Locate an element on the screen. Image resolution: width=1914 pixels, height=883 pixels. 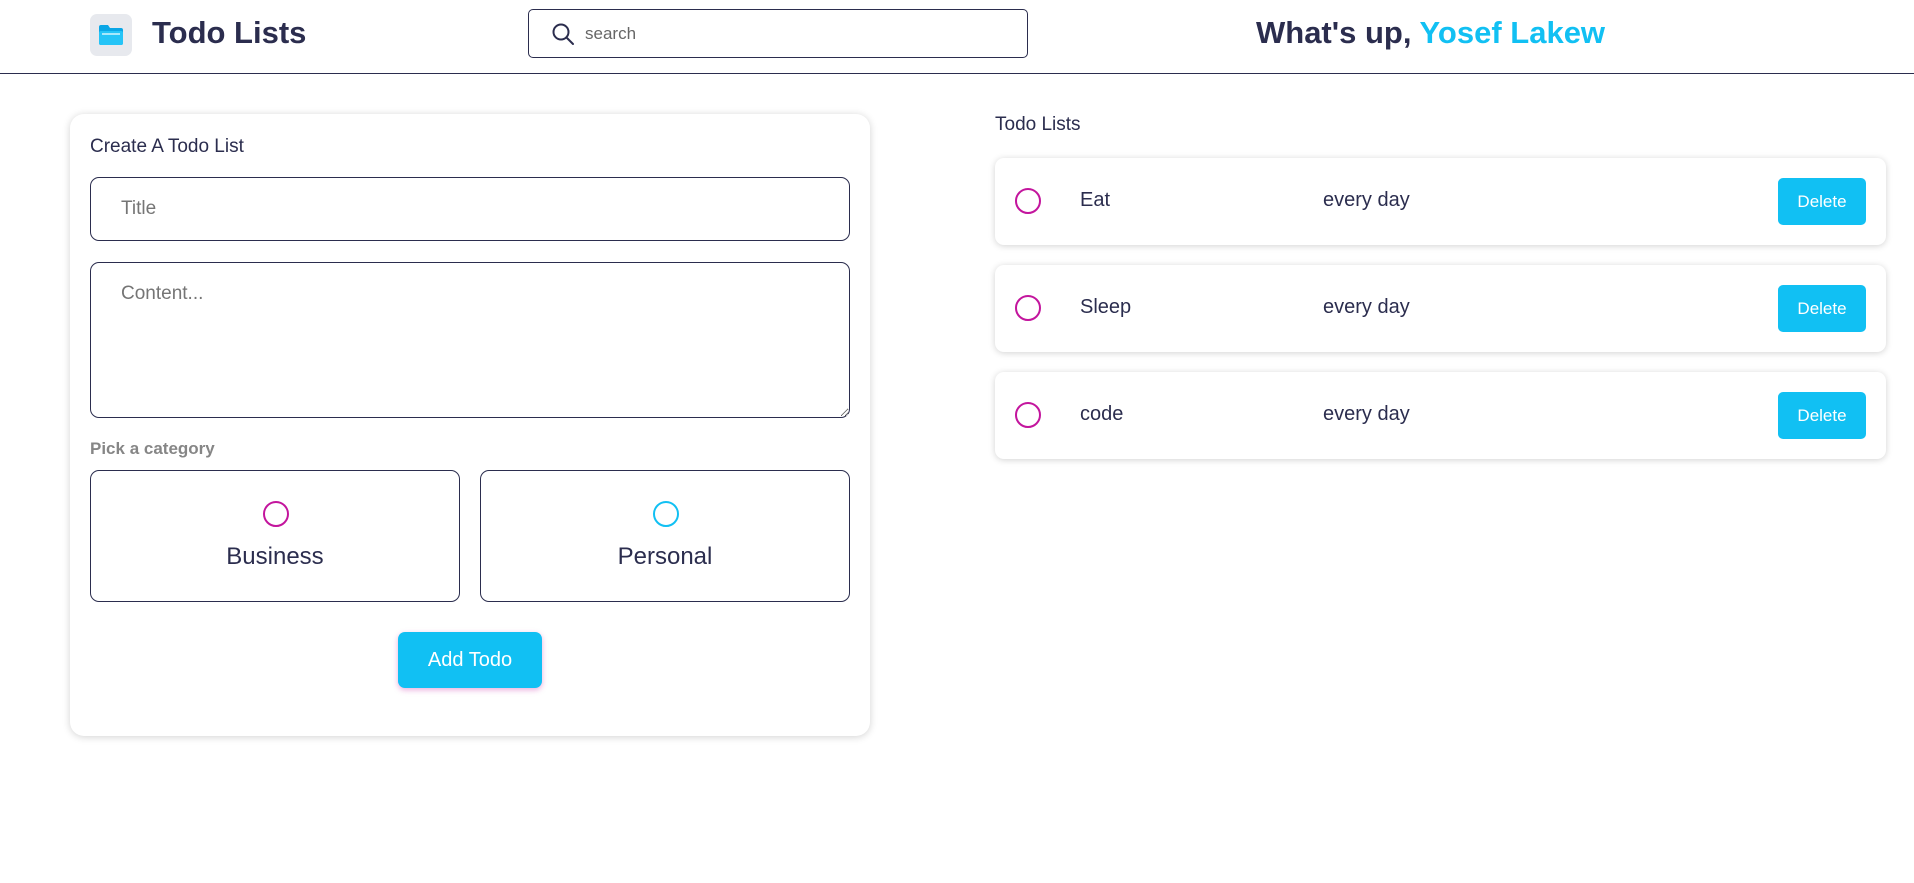
todo-name: code is located at coordinates (1102, 414).